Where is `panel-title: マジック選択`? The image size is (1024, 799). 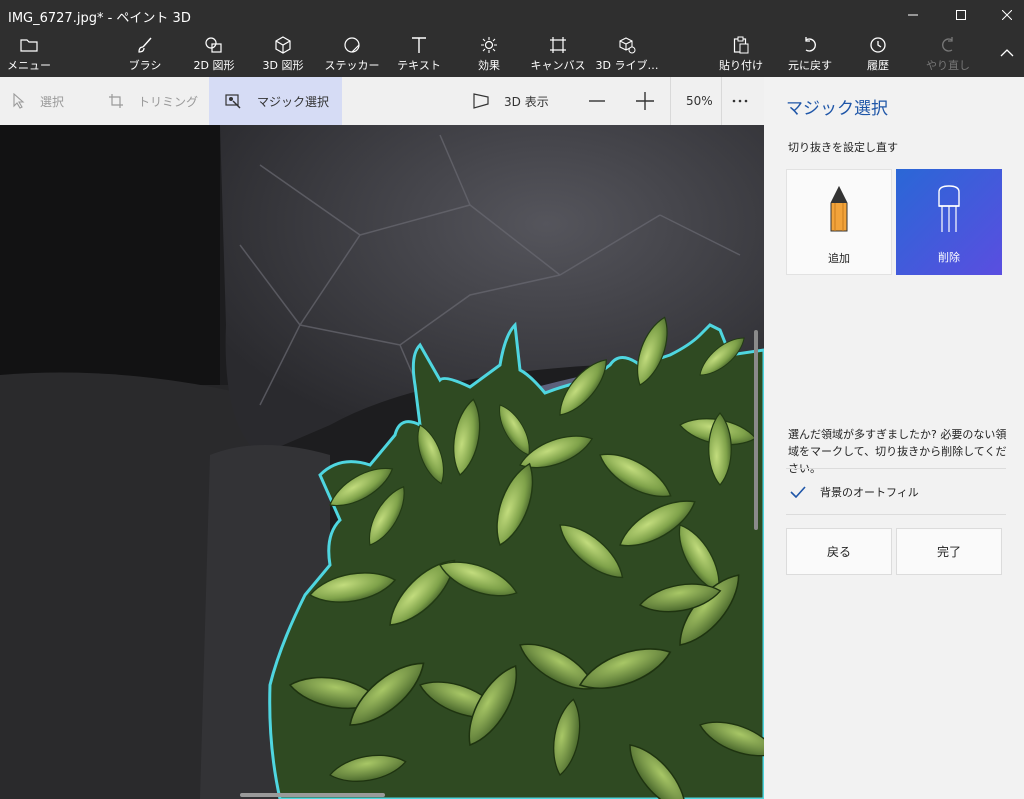 panel-title: マジック選択 is located at coordinates (837, 109).